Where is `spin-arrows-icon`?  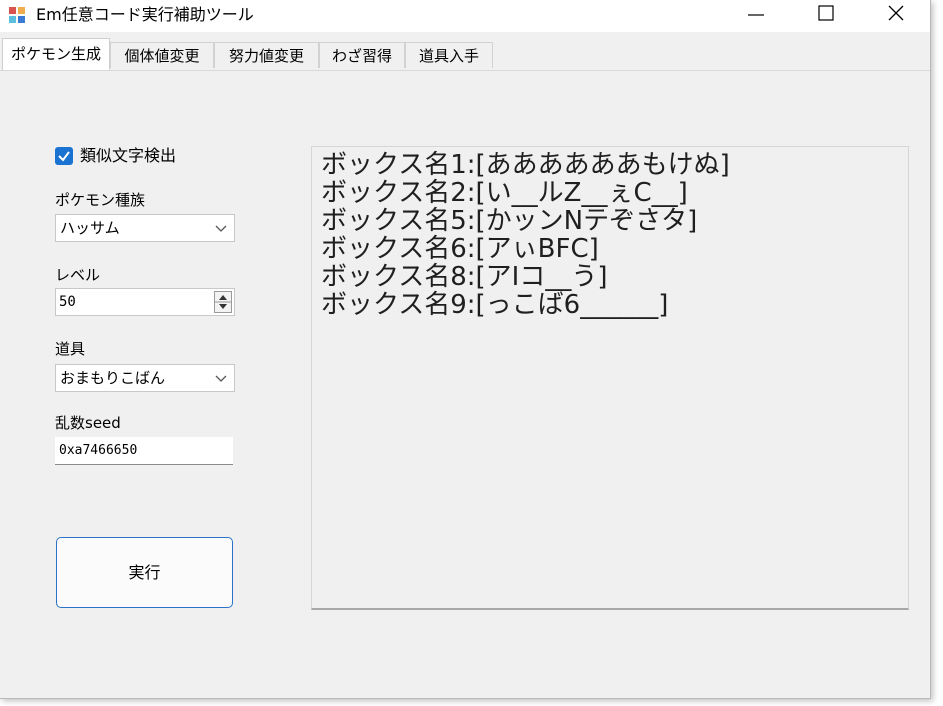 spin-arrows-icon is located at coordinates (223, 302).